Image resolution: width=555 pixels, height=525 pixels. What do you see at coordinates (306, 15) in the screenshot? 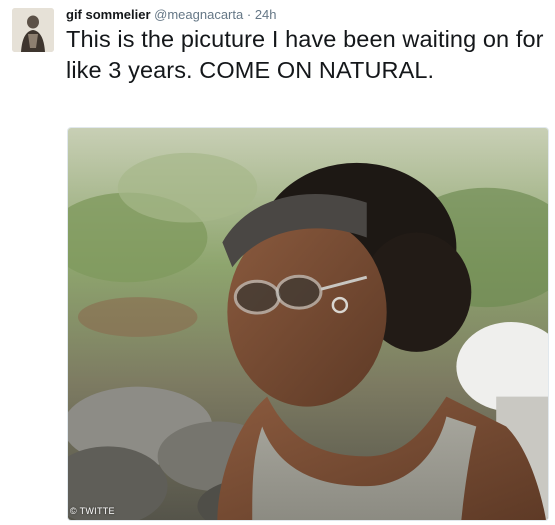
I see `tweet-header: gif sommelier @meagnacarta · 24h` at bounding box center [306, 15].